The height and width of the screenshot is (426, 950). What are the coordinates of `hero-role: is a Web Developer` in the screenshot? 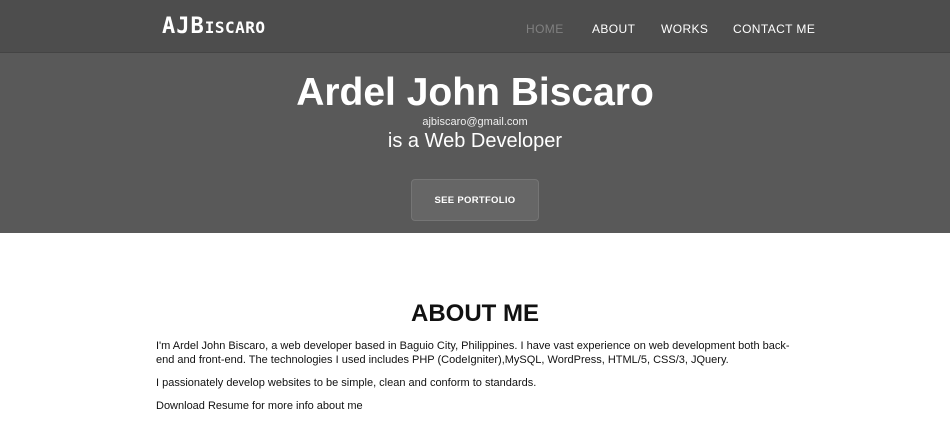 It's located at (475, 141).